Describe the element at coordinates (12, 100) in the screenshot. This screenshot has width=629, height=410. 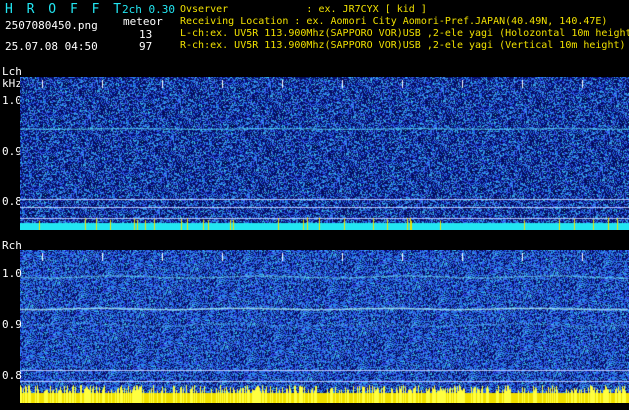
I see `lch-ytick-1-0: 1.0` at that location.